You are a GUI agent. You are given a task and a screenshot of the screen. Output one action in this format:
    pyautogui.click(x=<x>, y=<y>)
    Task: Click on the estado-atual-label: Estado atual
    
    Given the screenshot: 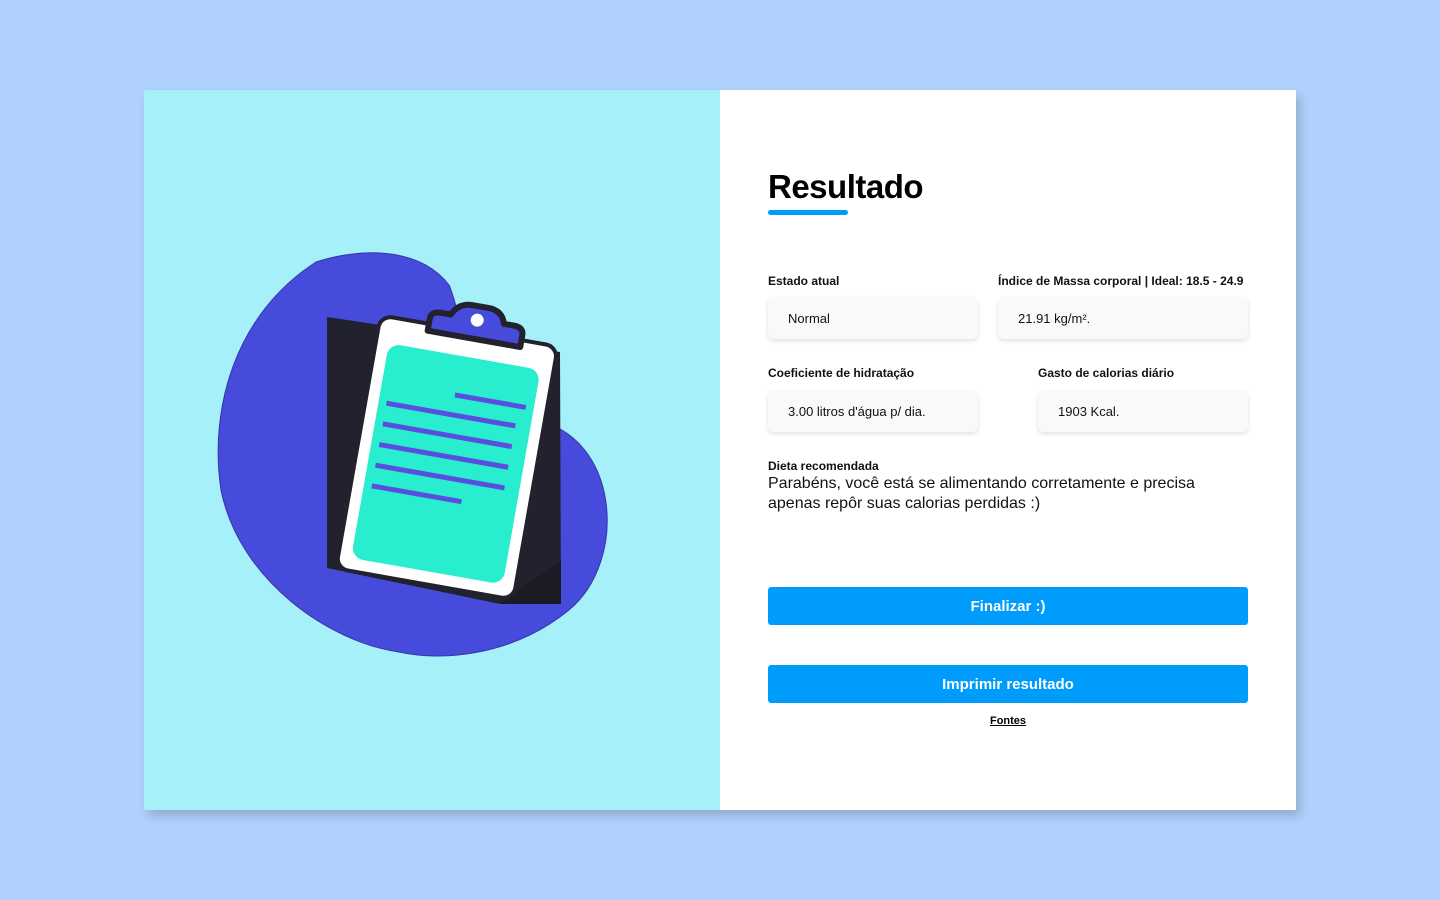 What is the action you would take?
    pyautogui.click(x=804, y=281)
    